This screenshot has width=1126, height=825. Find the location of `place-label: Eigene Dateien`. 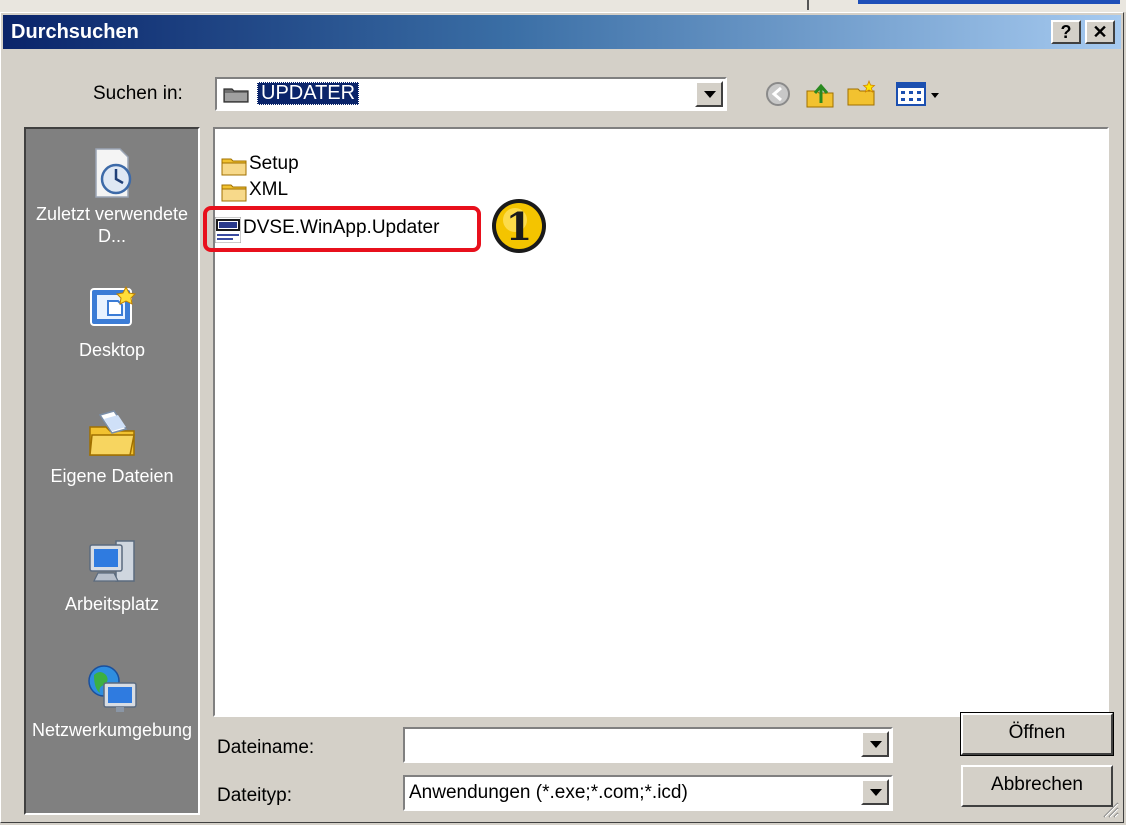

place-label: Eigene Dateien is located at coordinates (112, 476).